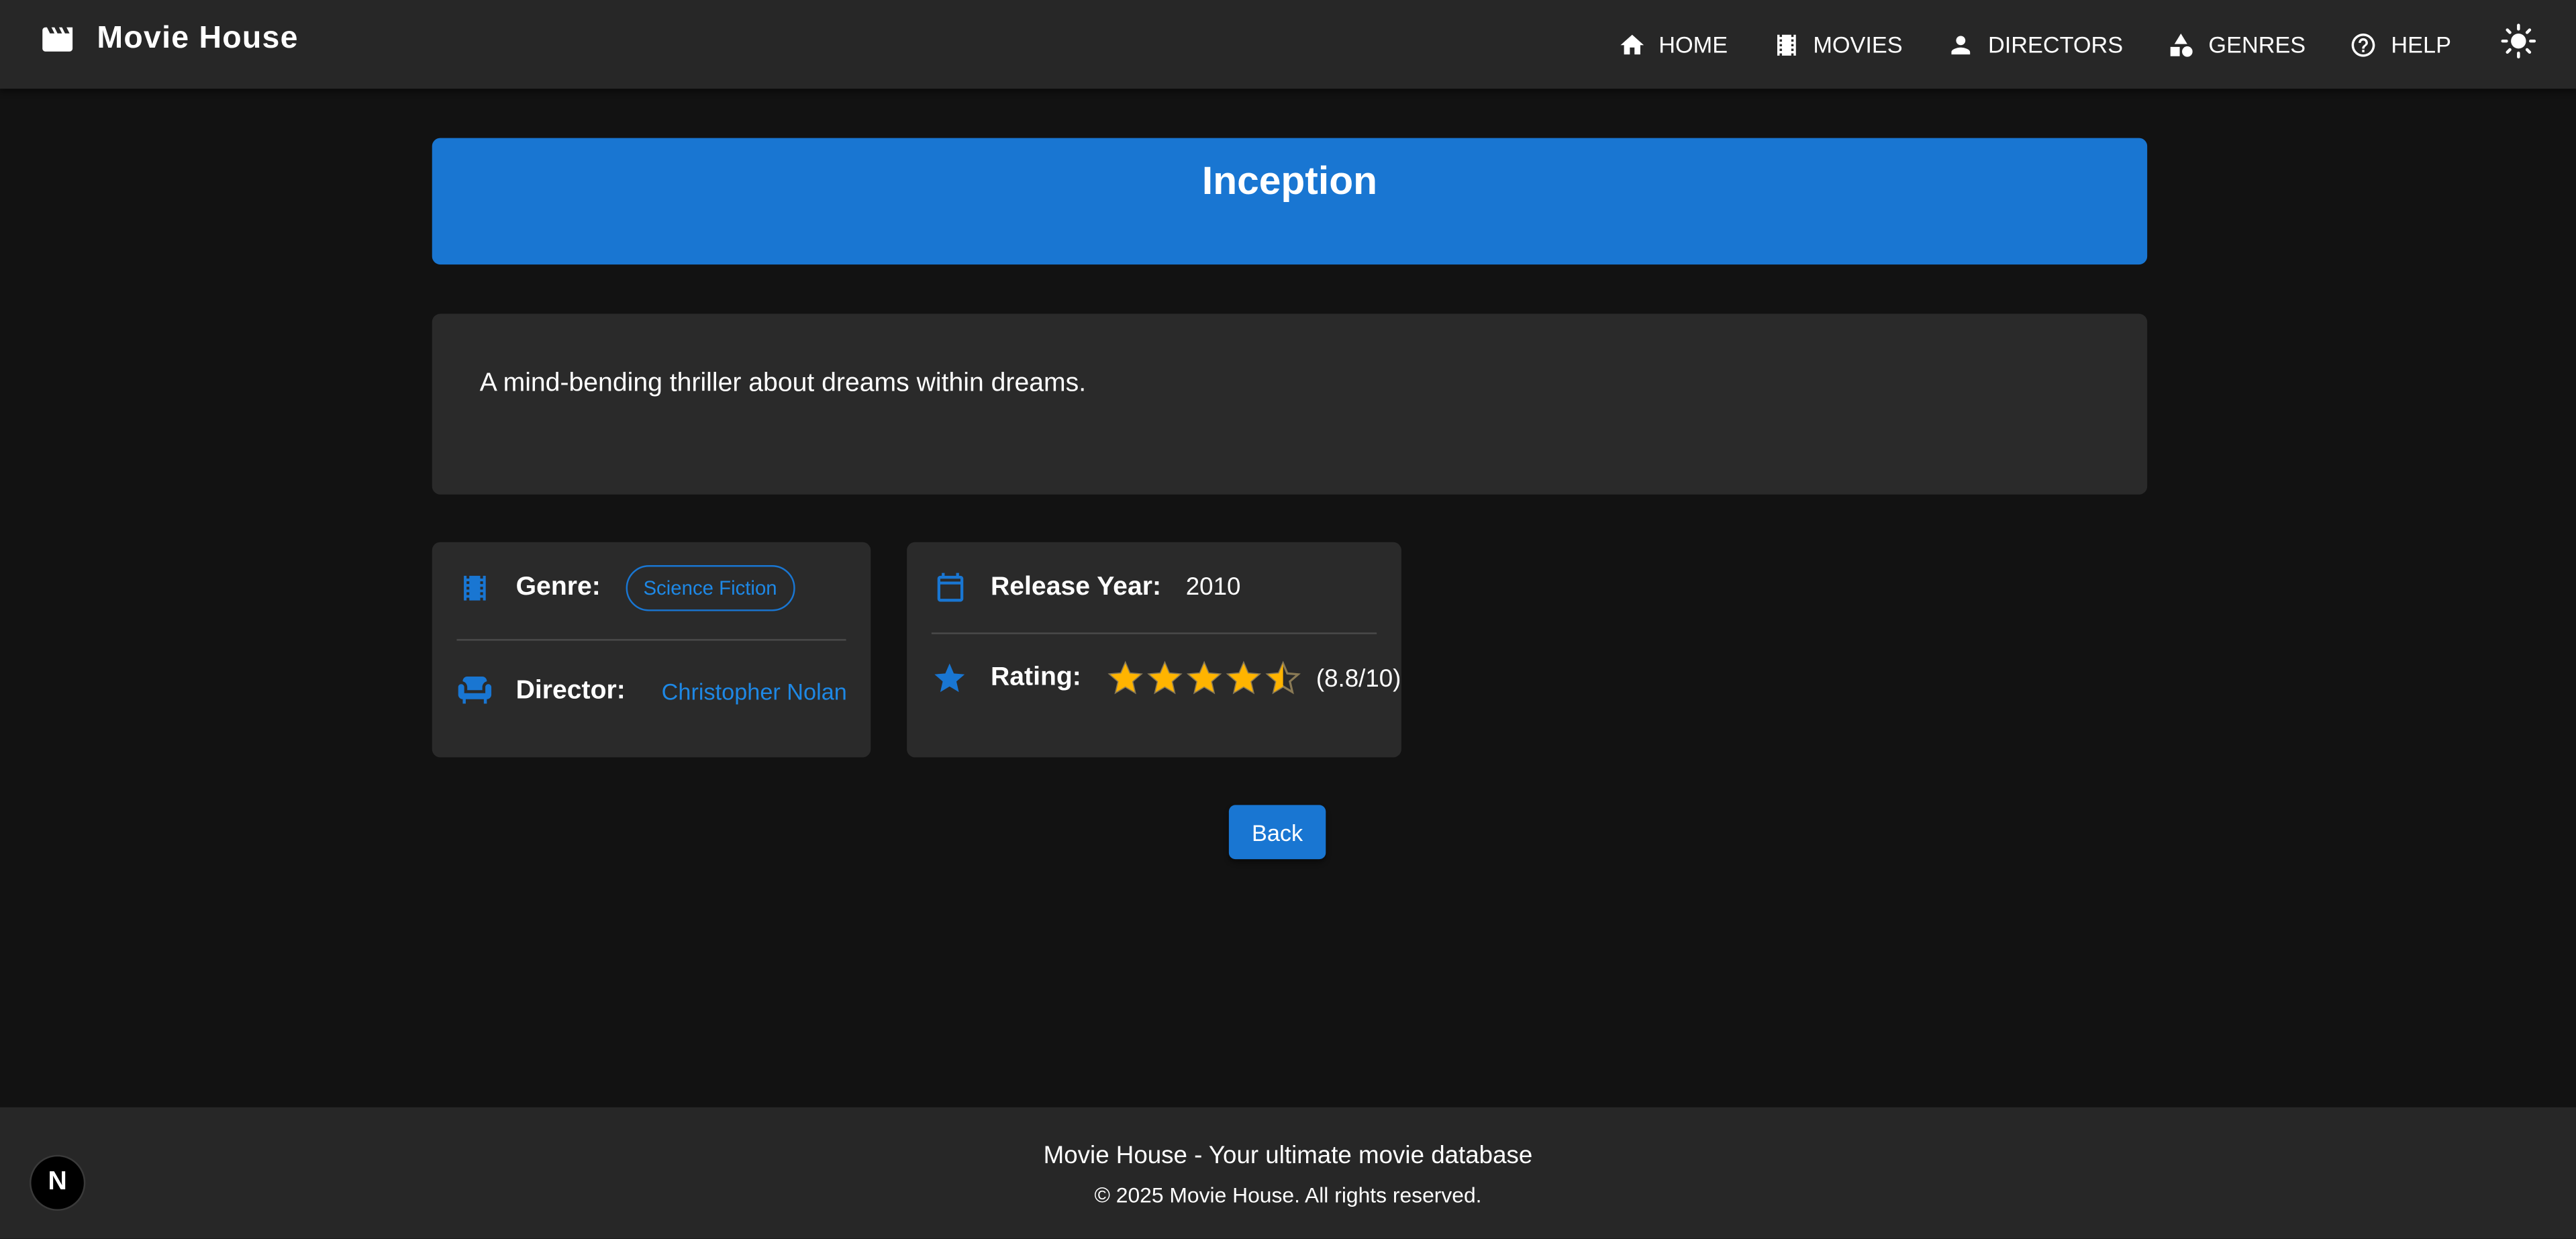  What do you see at coordinates (1154, 650) in the screenshot?
I see `year-rating-card: Release Year: 2010 Rating: (8.8/10)` at bounding box center [1154, 650].